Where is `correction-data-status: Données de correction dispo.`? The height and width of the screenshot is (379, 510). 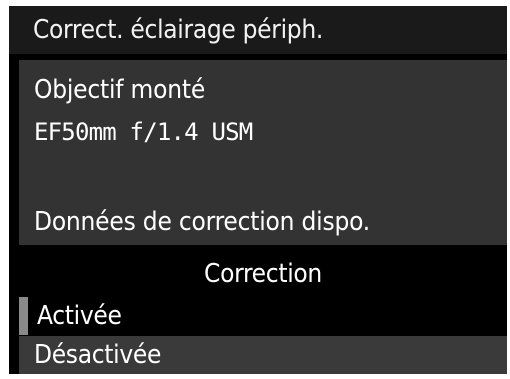
correction-data-status: Données de correction dispo. is located at coordinates (202, 222).